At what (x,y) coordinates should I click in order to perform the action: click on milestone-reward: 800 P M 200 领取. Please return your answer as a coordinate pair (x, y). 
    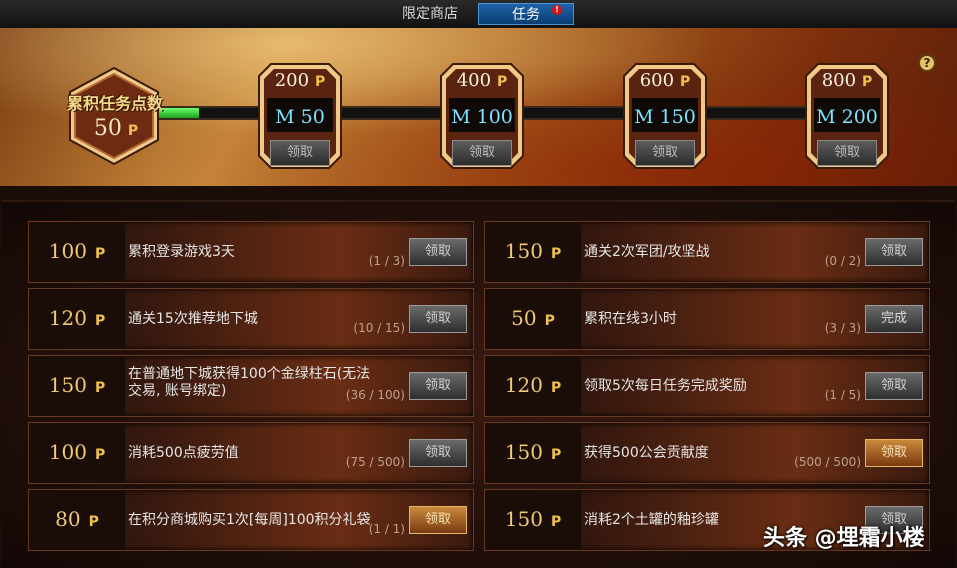
    Looking at the image, I should click on (847, 116).